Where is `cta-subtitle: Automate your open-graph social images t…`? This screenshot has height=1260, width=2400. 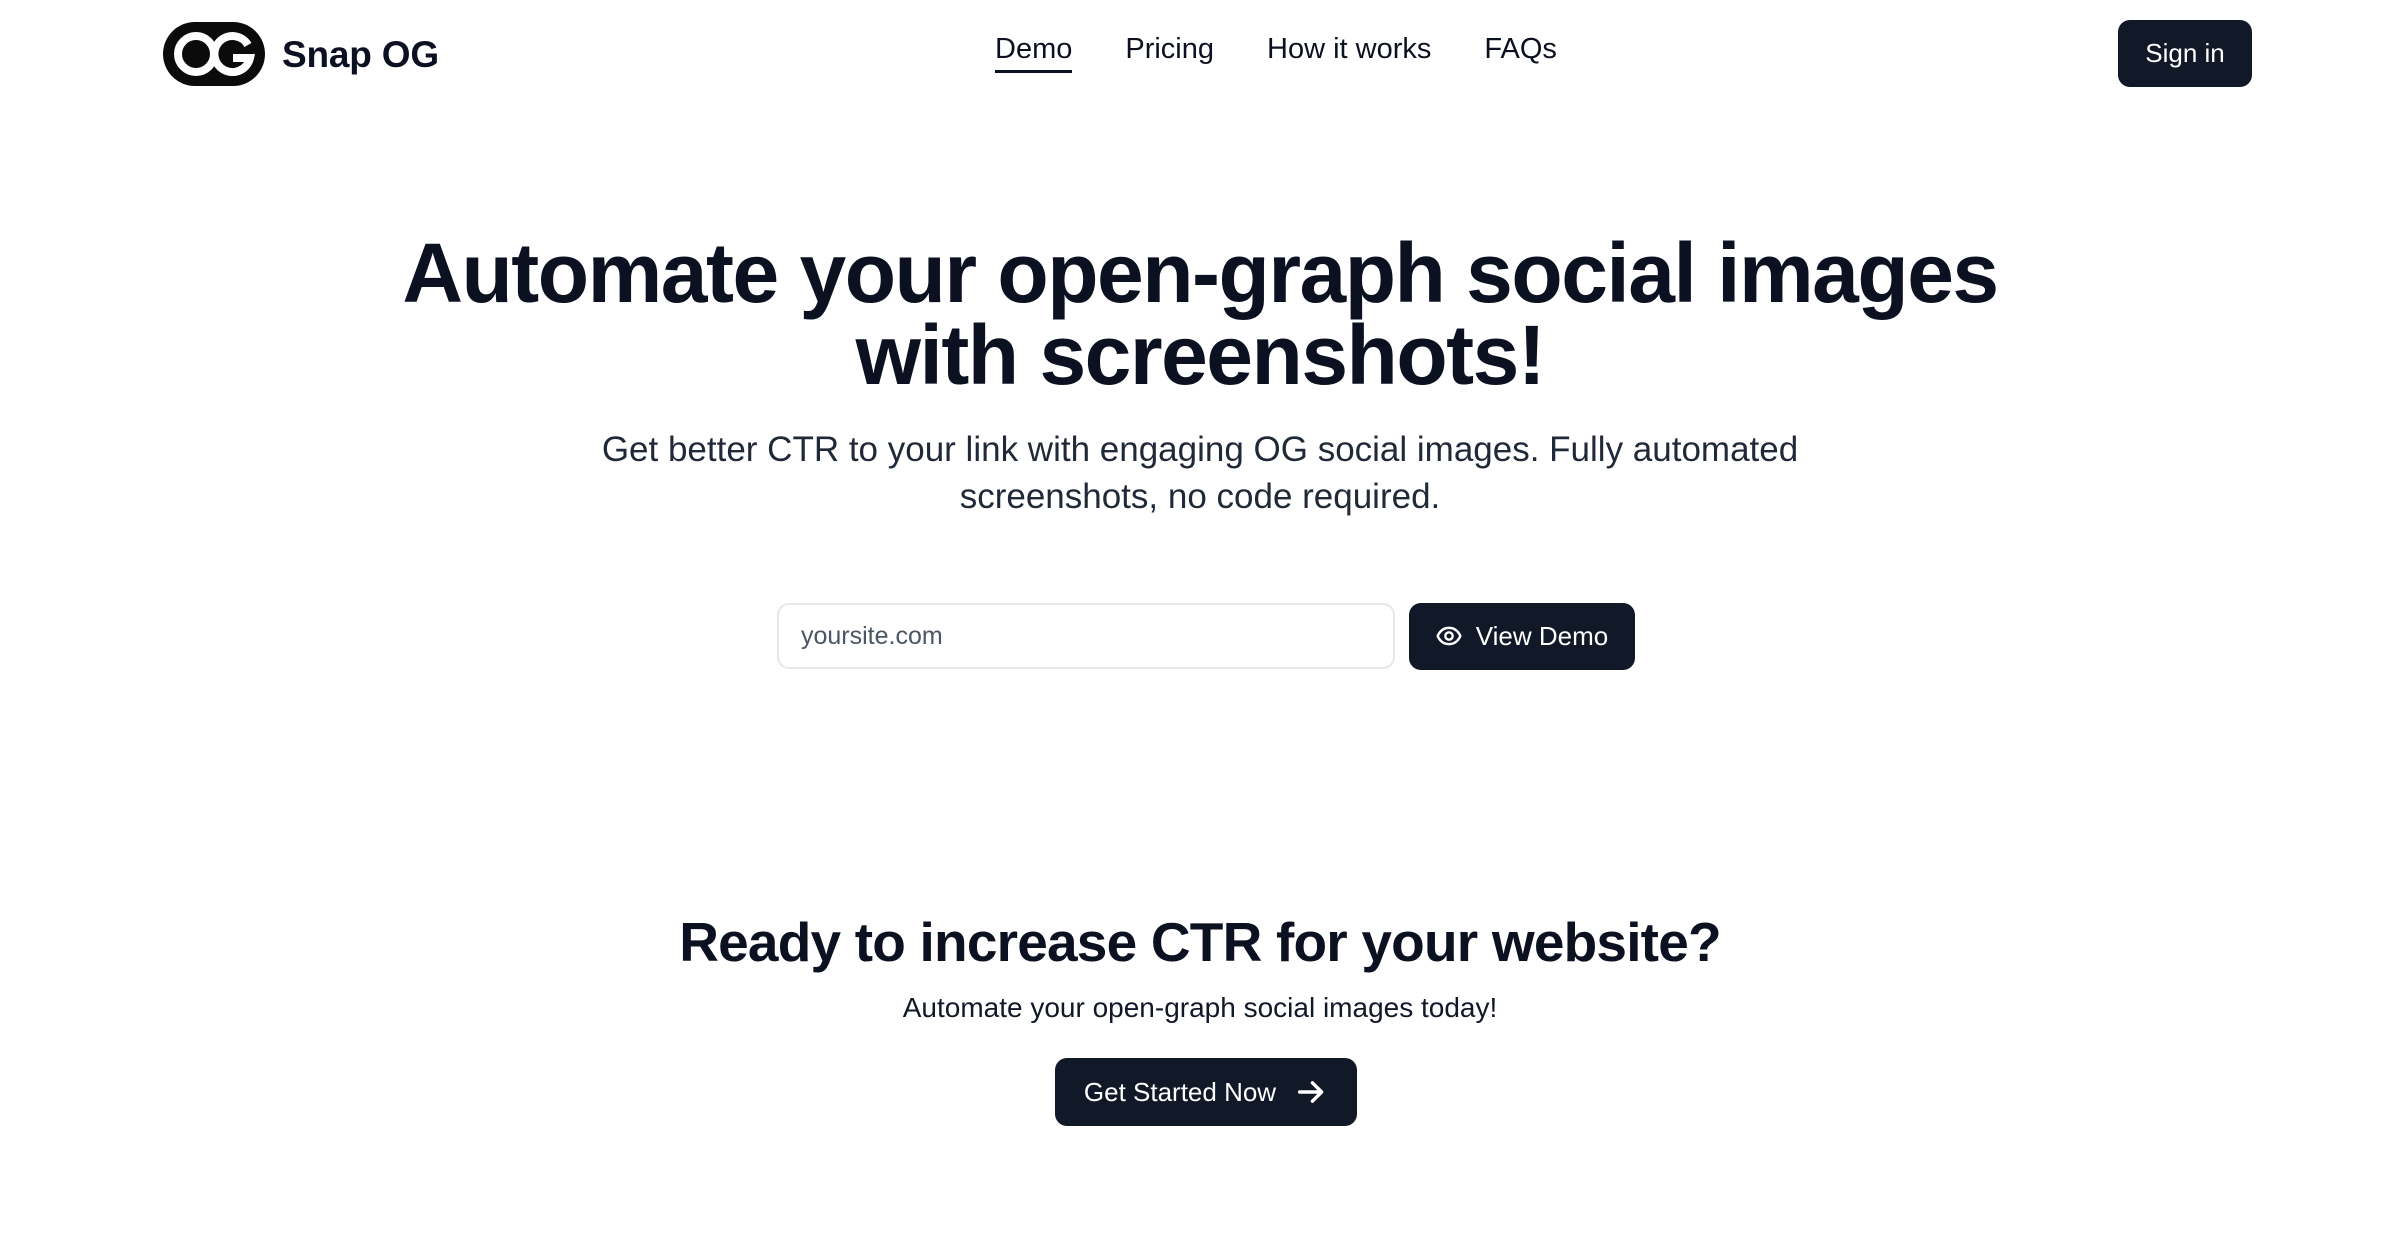 cta-subtitle: Automate your open-graph social images t… is located at coordinates (1200, 1007).